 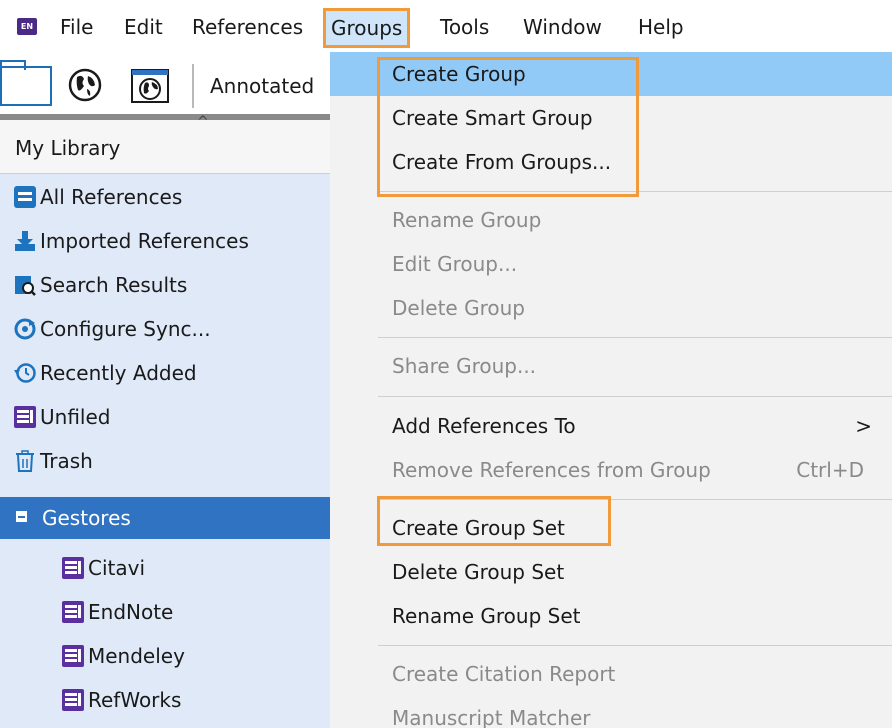 I want to click on menu-references: References, so click(x=247, y=27).